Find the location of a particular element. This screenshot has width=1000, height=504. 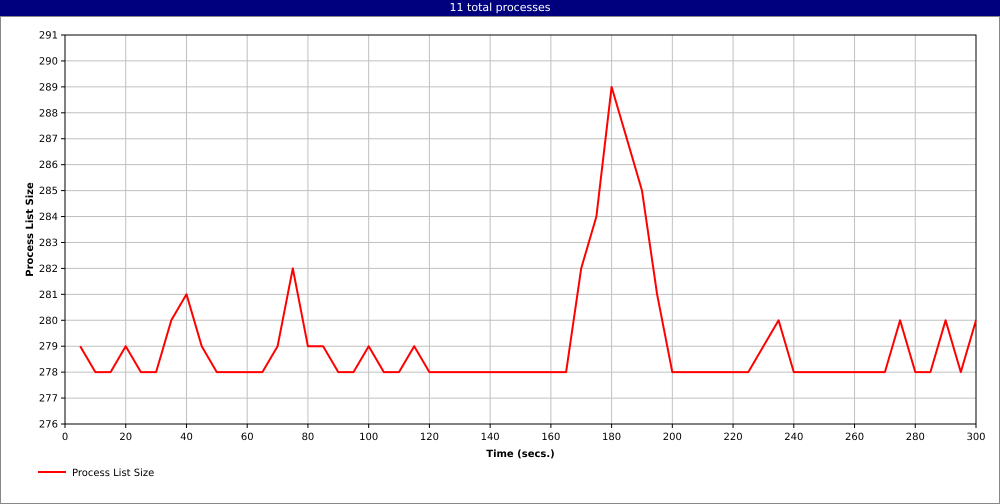

axis-label: 60 is located at coordinates (247, 437).